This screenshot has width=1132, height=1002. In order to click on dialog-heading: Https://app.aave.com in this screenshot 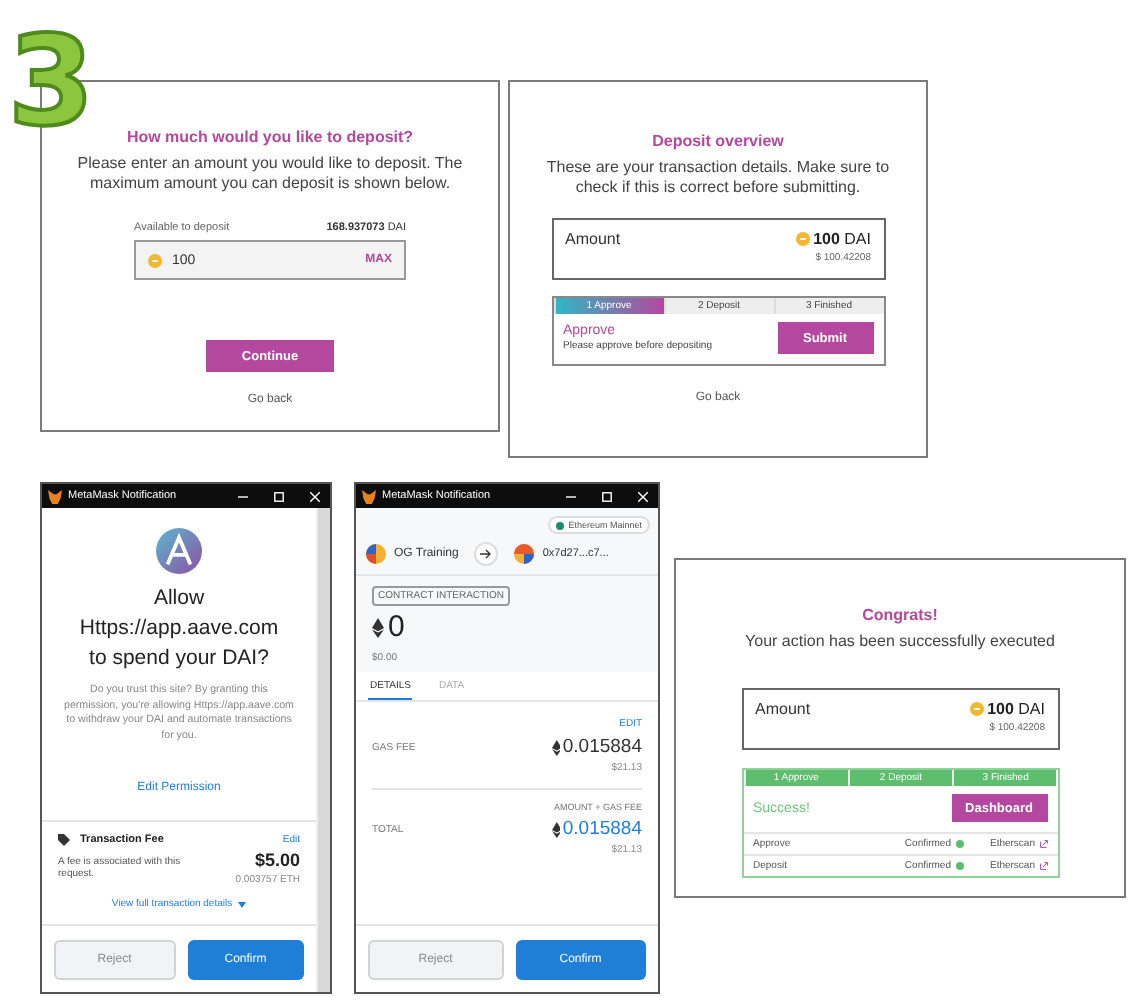, I will do `click(179, 629)`.